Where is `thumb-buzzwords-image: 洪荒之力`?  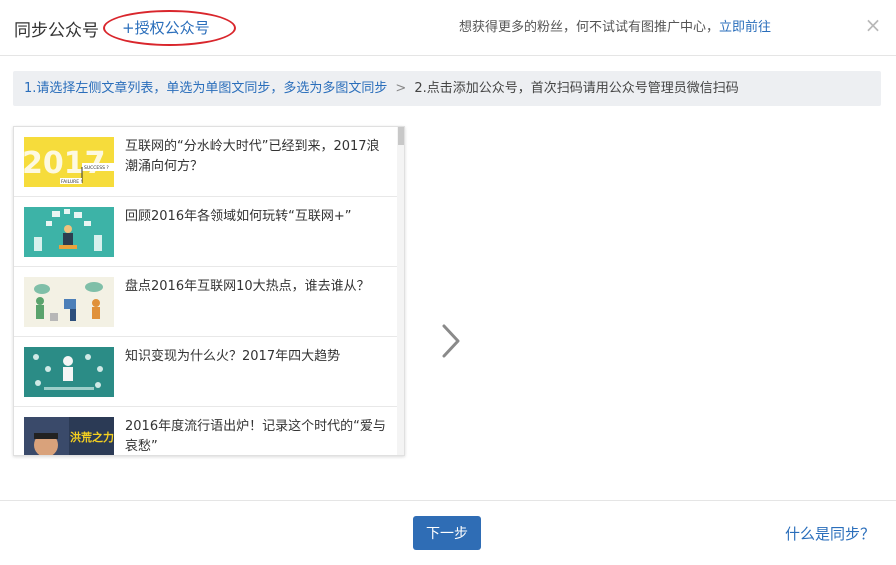 thumb-buzzwords-image: 洪荒之力 is located at coordinates (69, 436).